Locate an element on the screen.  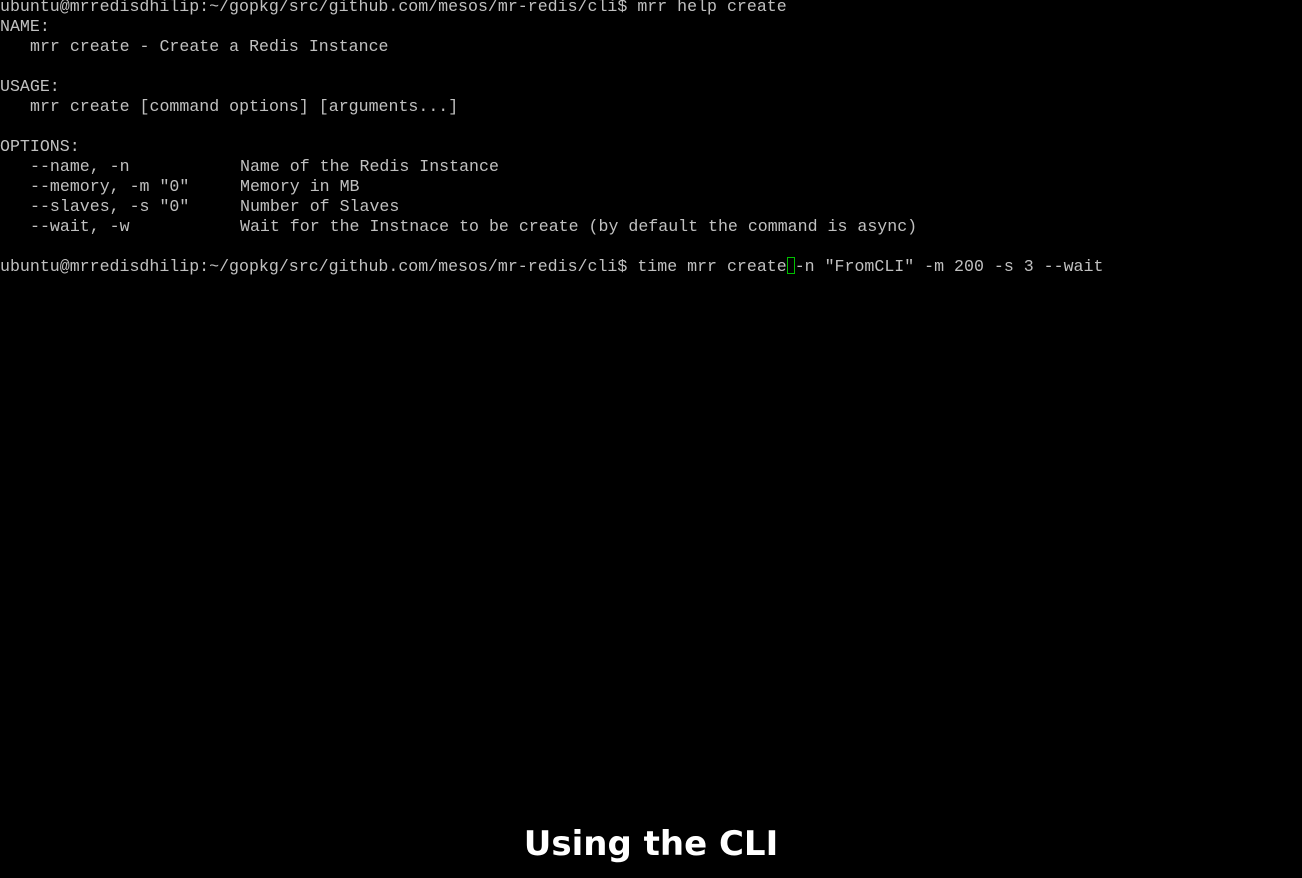
video-caption: Using the CLI is located at coordinates (651, 844).